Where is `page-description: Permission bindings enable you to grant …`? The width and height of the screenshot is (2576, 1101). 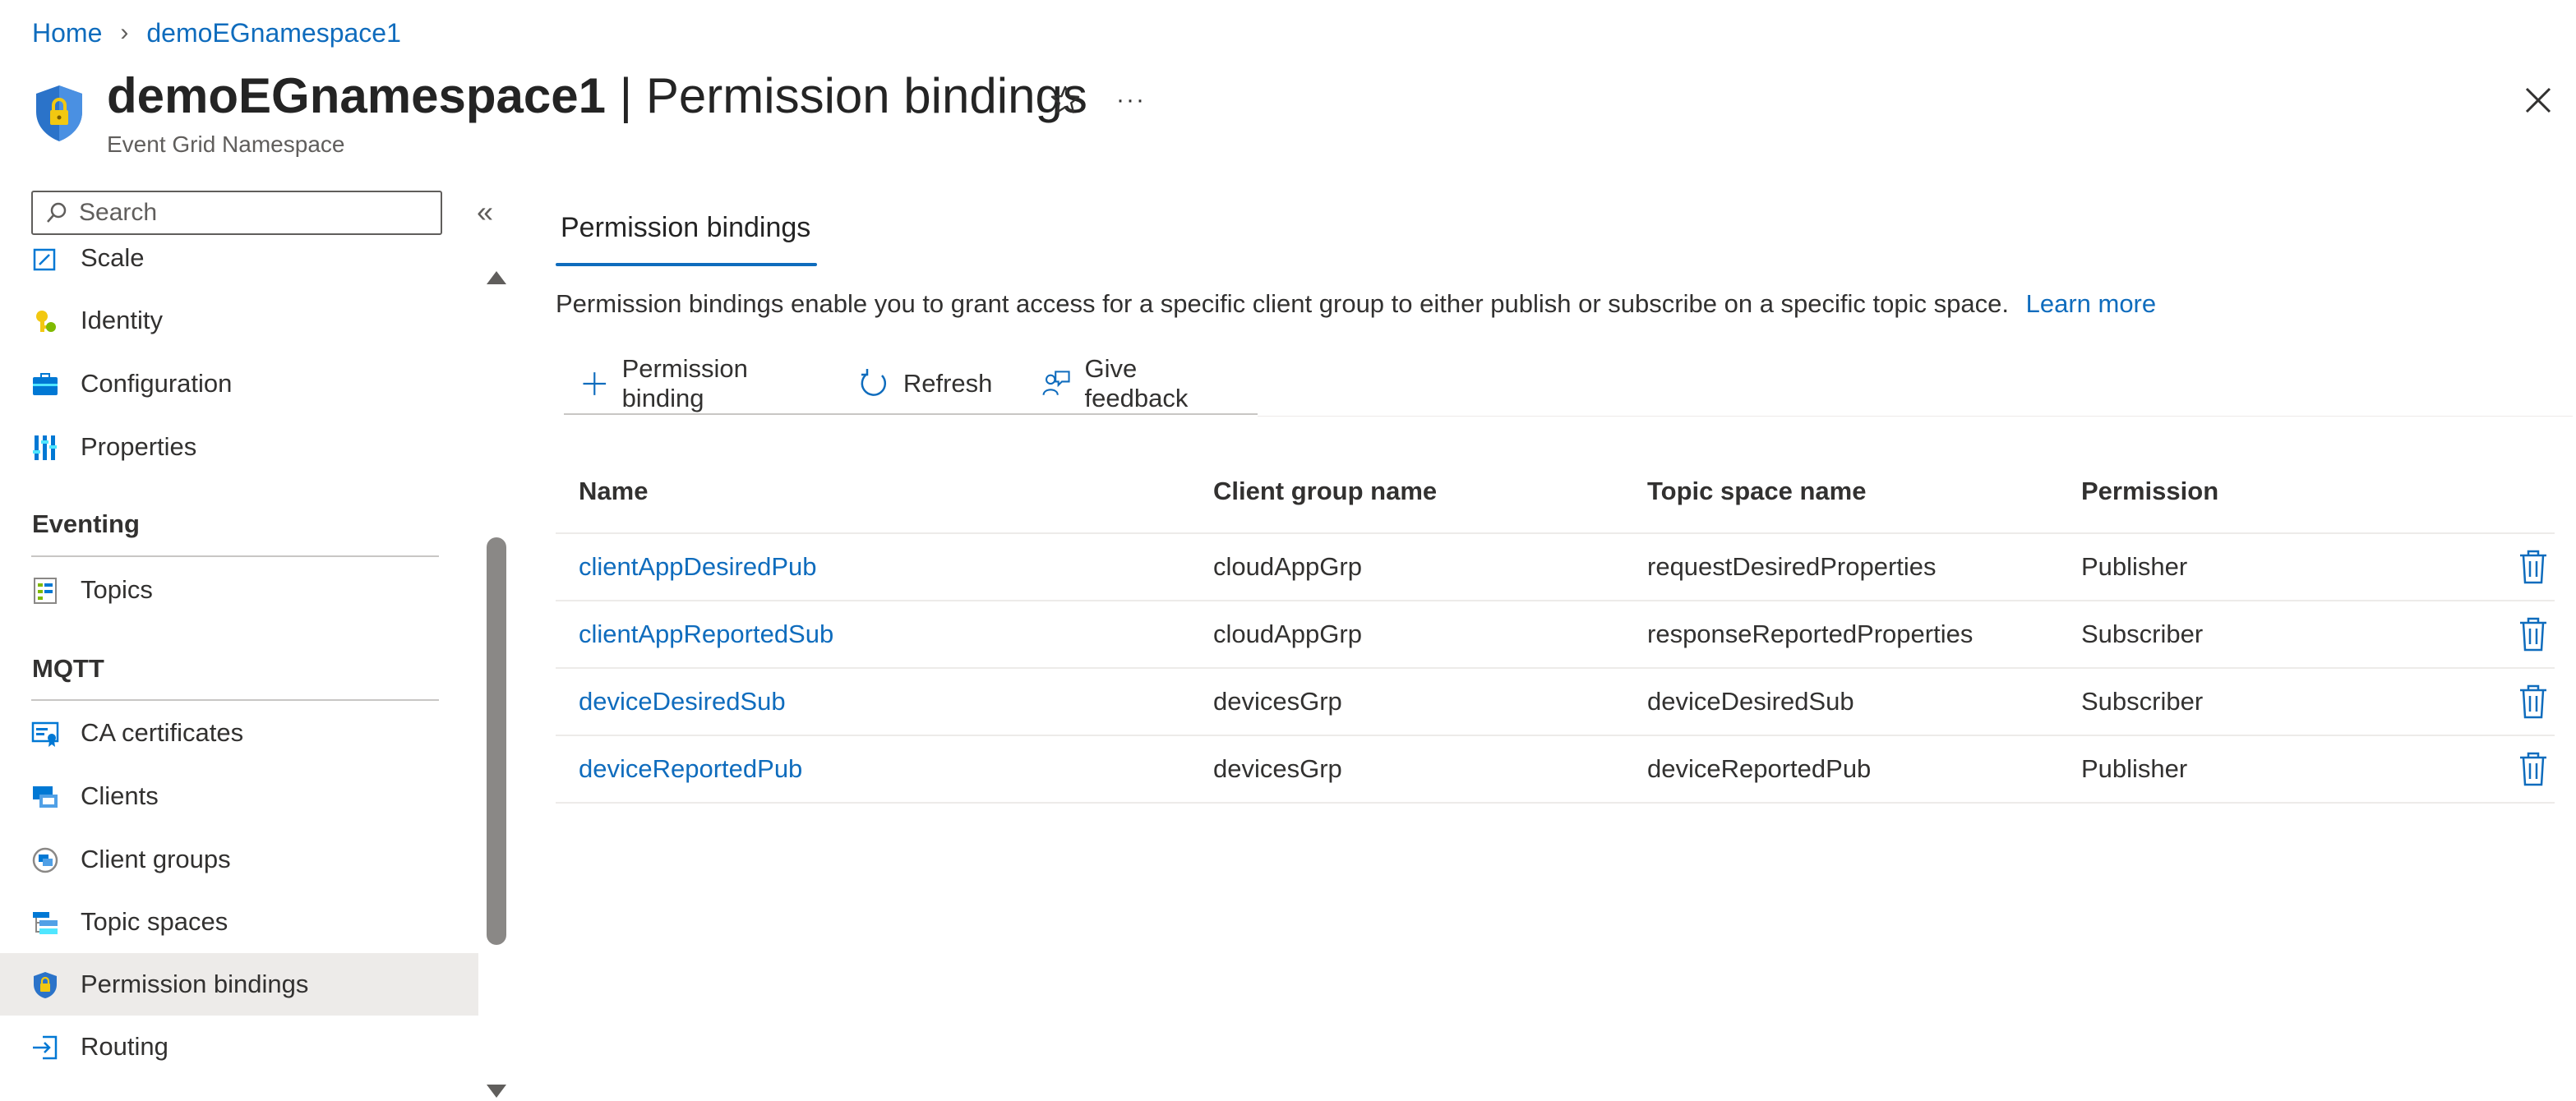 page-description: Permission bindings enable you to grant … is located at coordinates (1356, 304).